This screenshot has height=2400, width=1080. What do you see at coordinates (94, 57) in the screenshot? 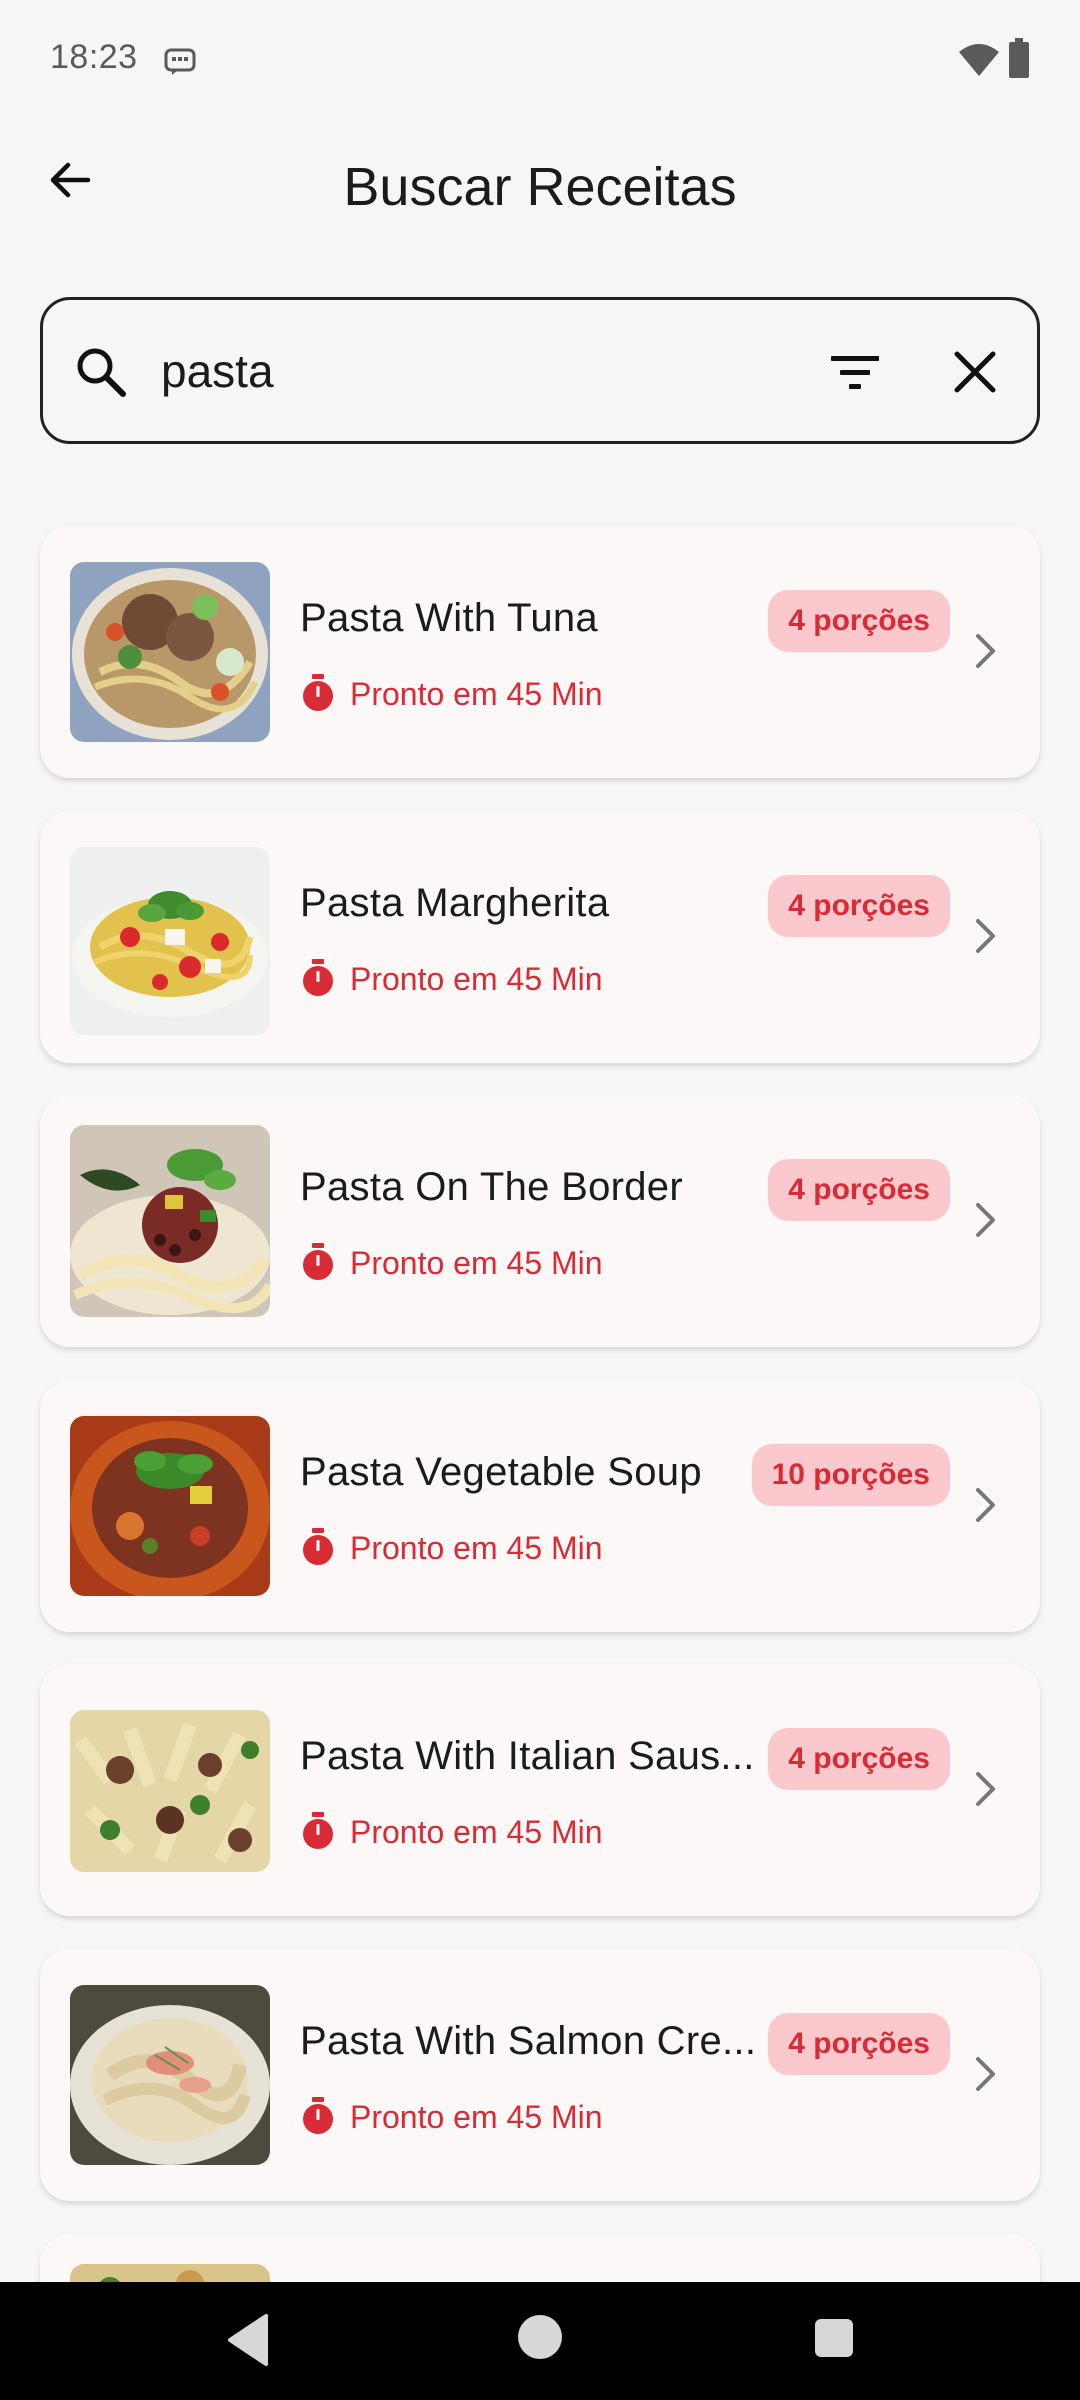
I see `status-time: 18:23` at bounding box center [94, 57].